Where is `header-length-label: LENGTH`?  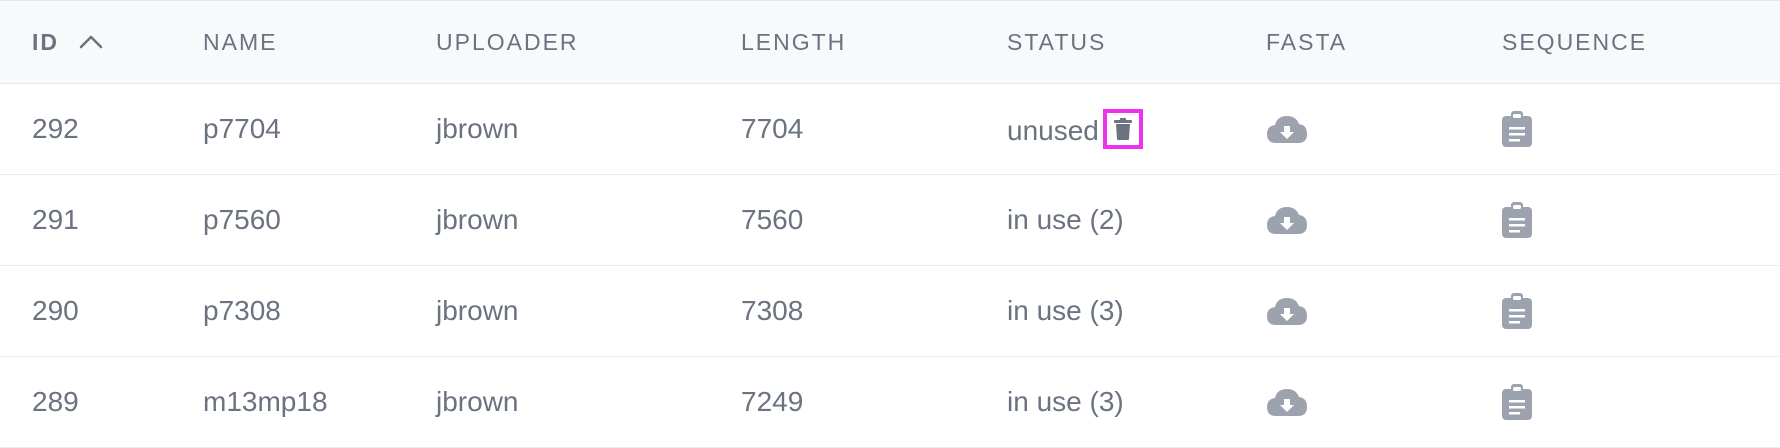
header-length-label: LENGTH is located at coordinates (794, 41).